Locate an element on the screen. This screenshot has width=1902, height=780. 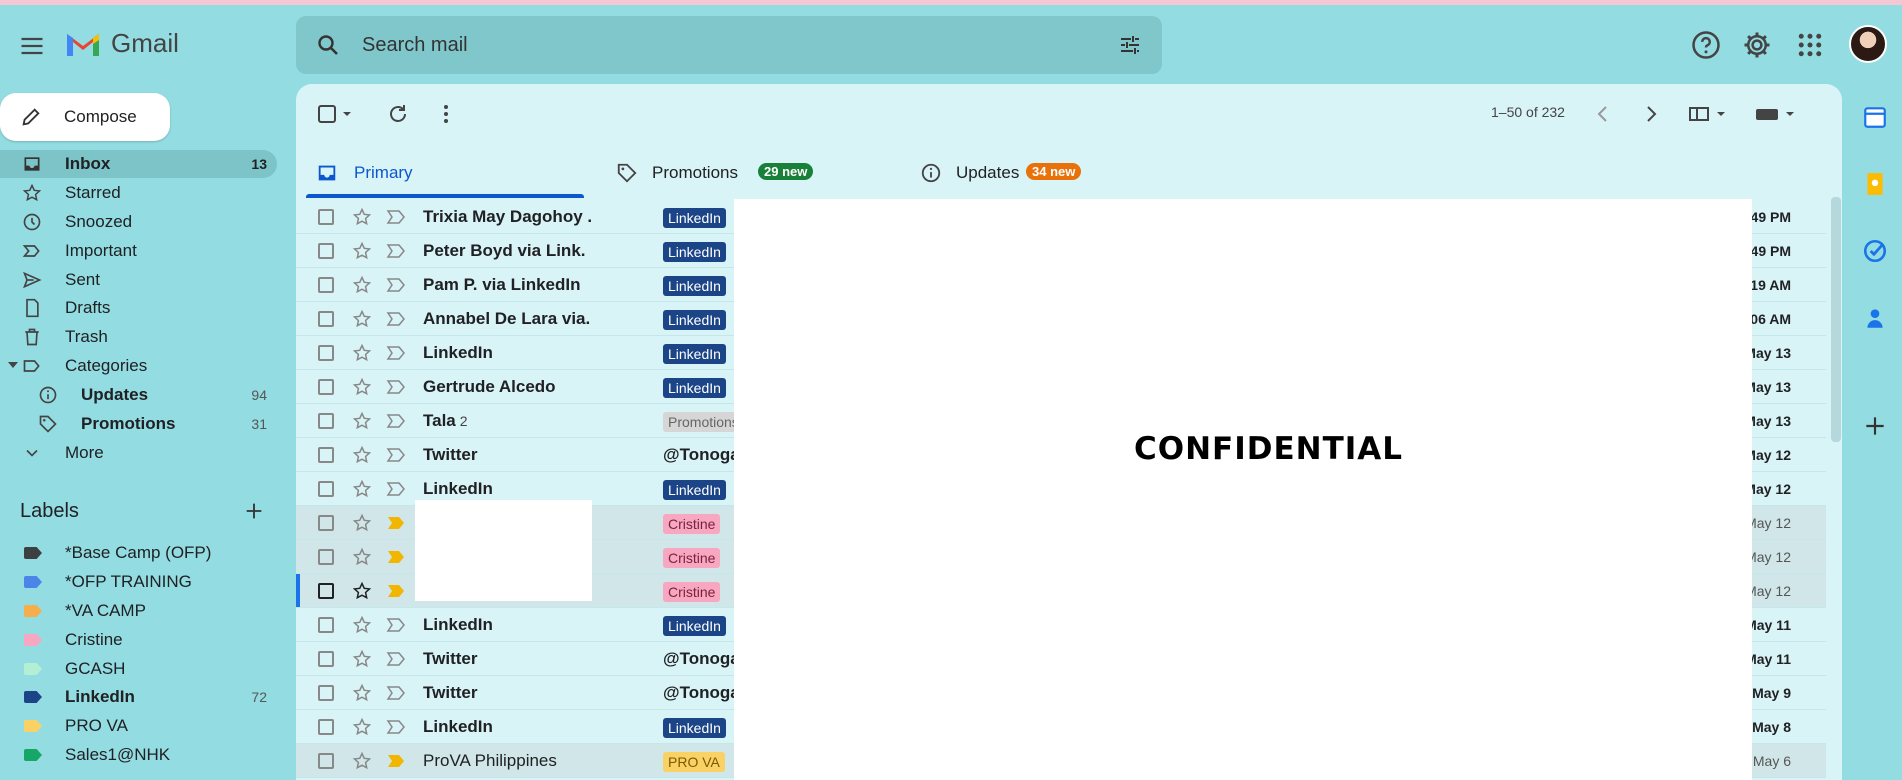
search-bar is located at coordinates (729, 45).